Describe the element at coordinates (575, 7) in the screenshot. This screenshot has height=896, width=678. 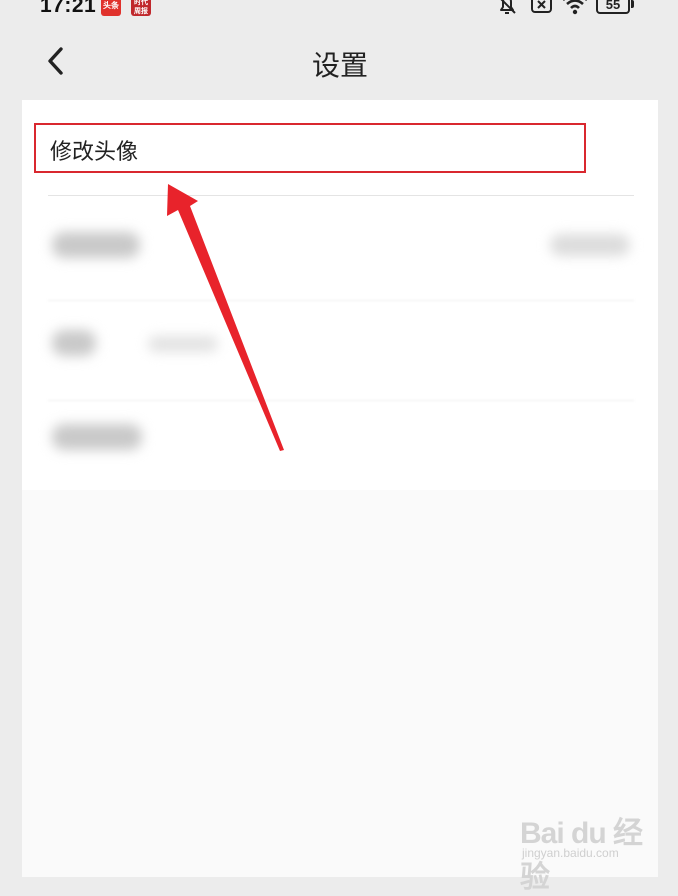
I see `wifi-icon` at that location.